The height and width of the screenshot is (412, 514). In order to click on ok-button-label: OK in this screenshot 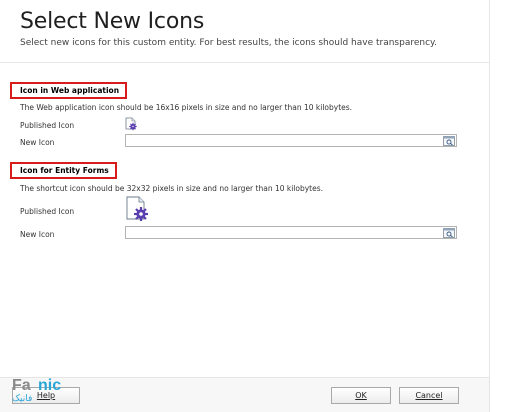, I will do `click(361, 395)`.